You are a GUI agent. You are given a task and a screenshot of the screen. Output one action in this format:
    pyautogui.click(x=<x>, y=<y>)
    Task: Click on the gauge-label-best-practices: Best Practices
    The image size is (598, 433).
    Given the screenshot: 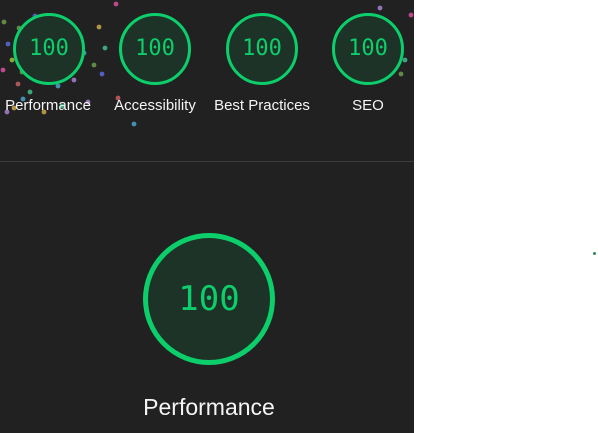 What is the action you would take?
    pyautogui.click(x=262, y=105)
    